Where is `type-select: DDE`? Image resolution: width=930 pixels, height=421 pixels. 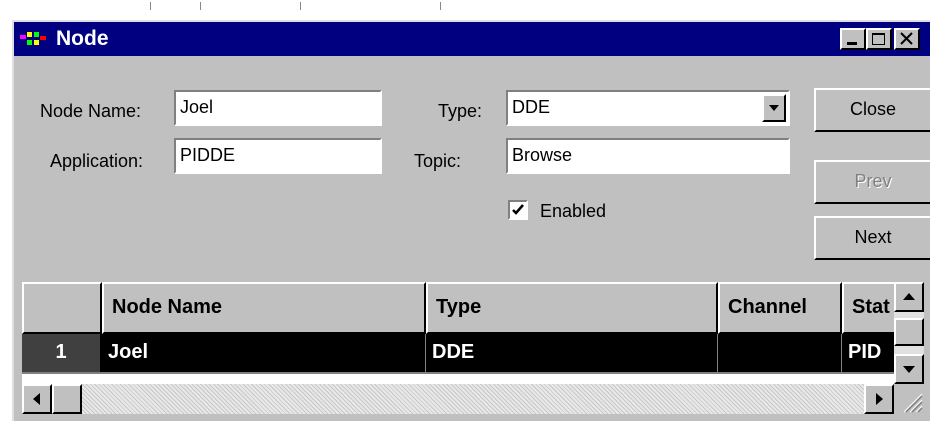 type-select: DDE is located at coordinates (648, 108).